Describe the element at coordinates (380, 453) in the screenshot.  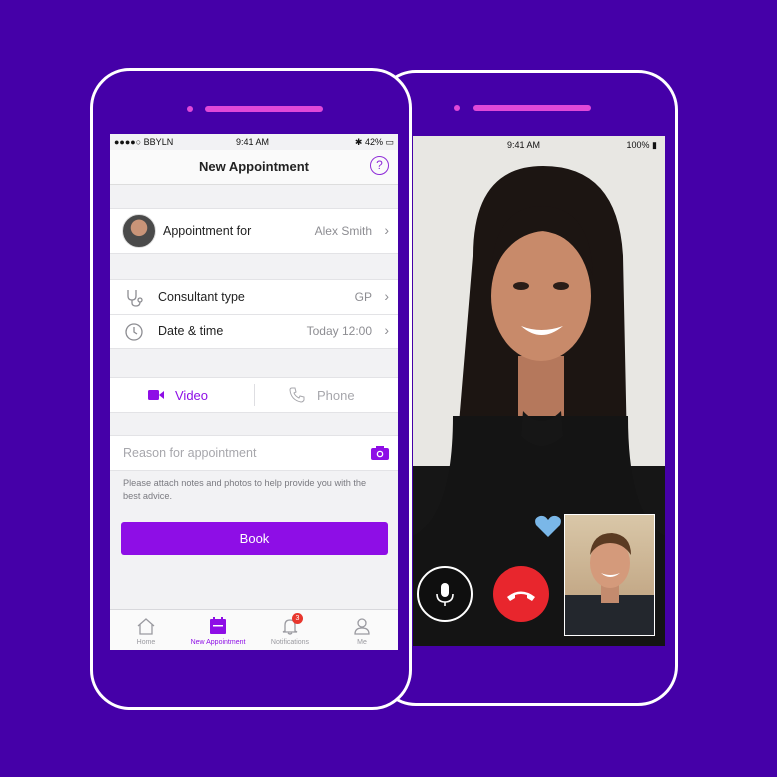
I see `camera-icon` at that location.